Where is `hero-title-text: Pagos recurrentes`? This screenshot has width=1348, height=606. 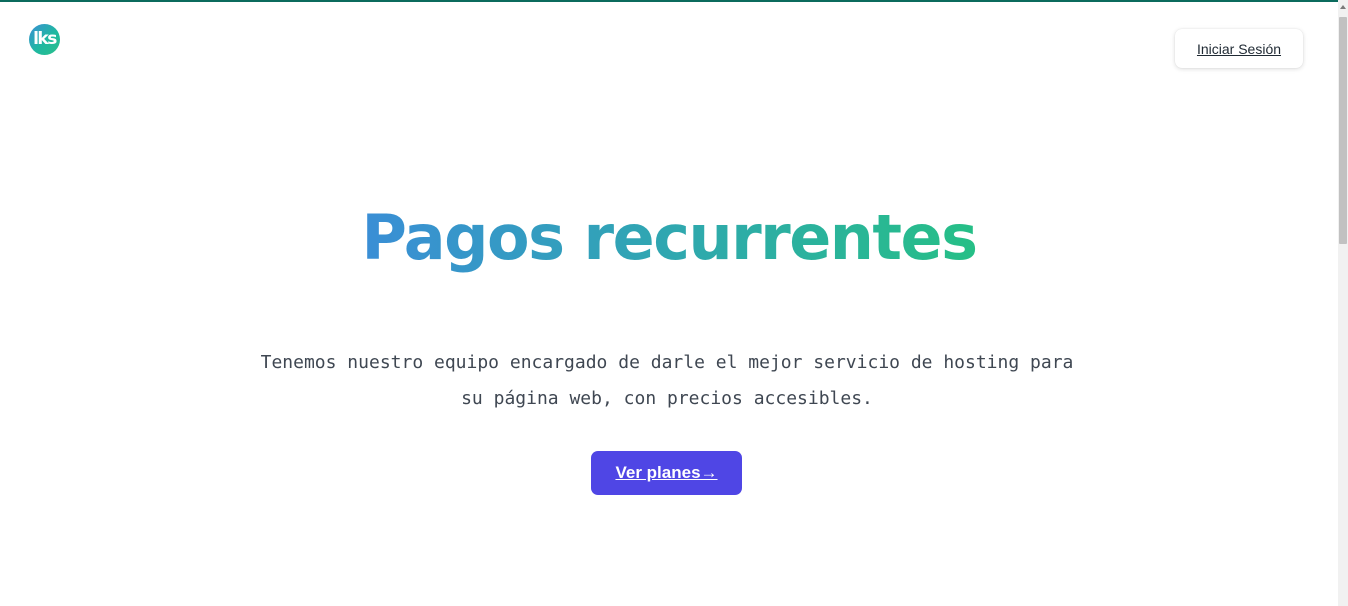
hero-title-text: Pagos recurrentes is located at coordinates (669, 237).